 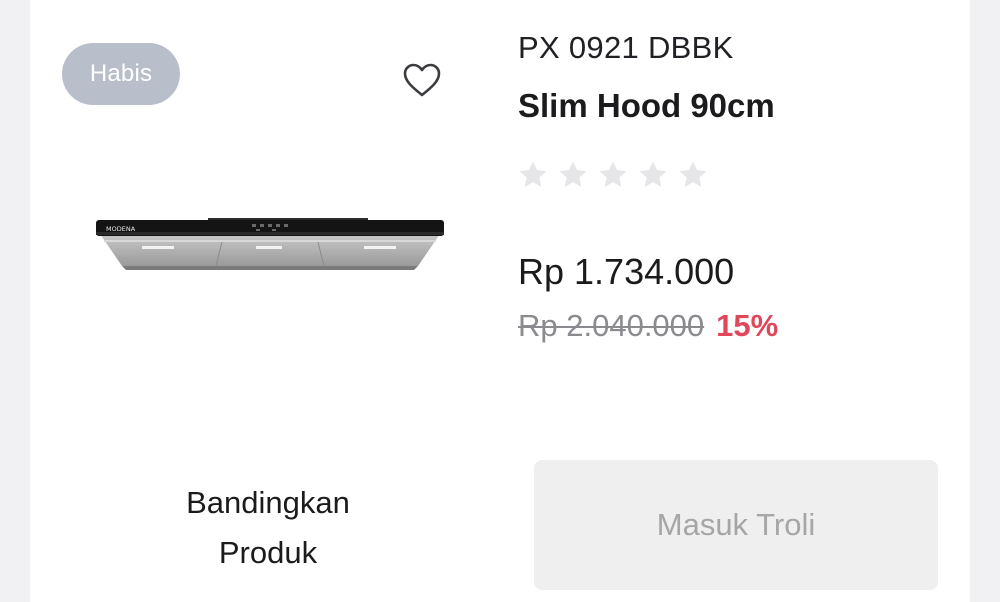 I want to click on heart-outline-icon, so click(x=422, y=80).